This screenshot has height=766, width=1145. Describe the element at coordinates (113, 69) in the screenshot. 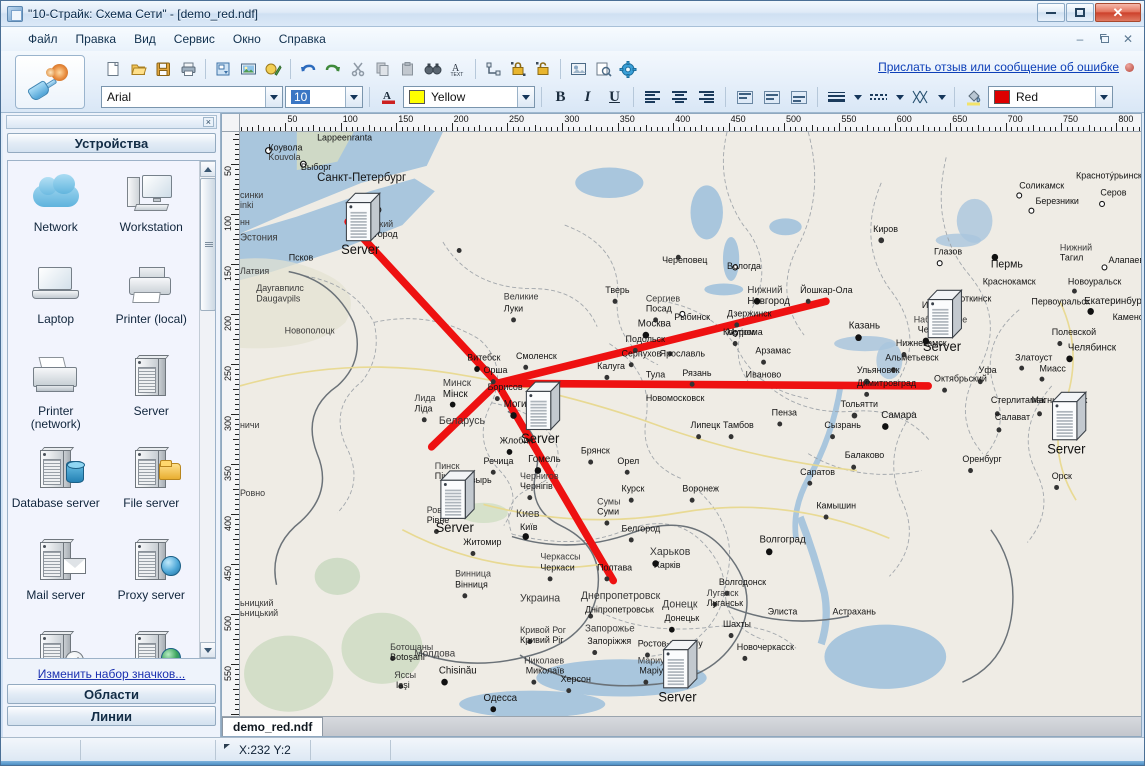

I see `new-file-icon` at that location.